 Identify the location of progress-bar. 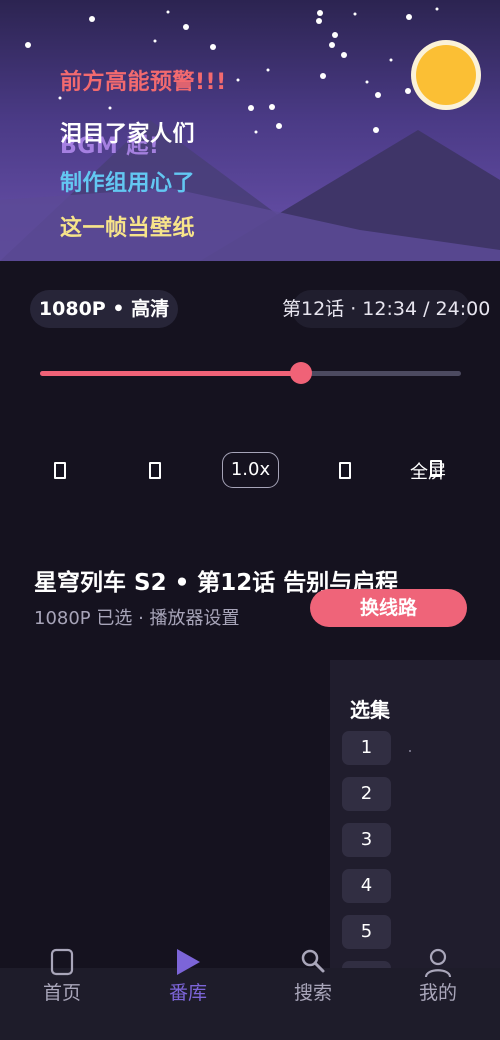
(250, 373).